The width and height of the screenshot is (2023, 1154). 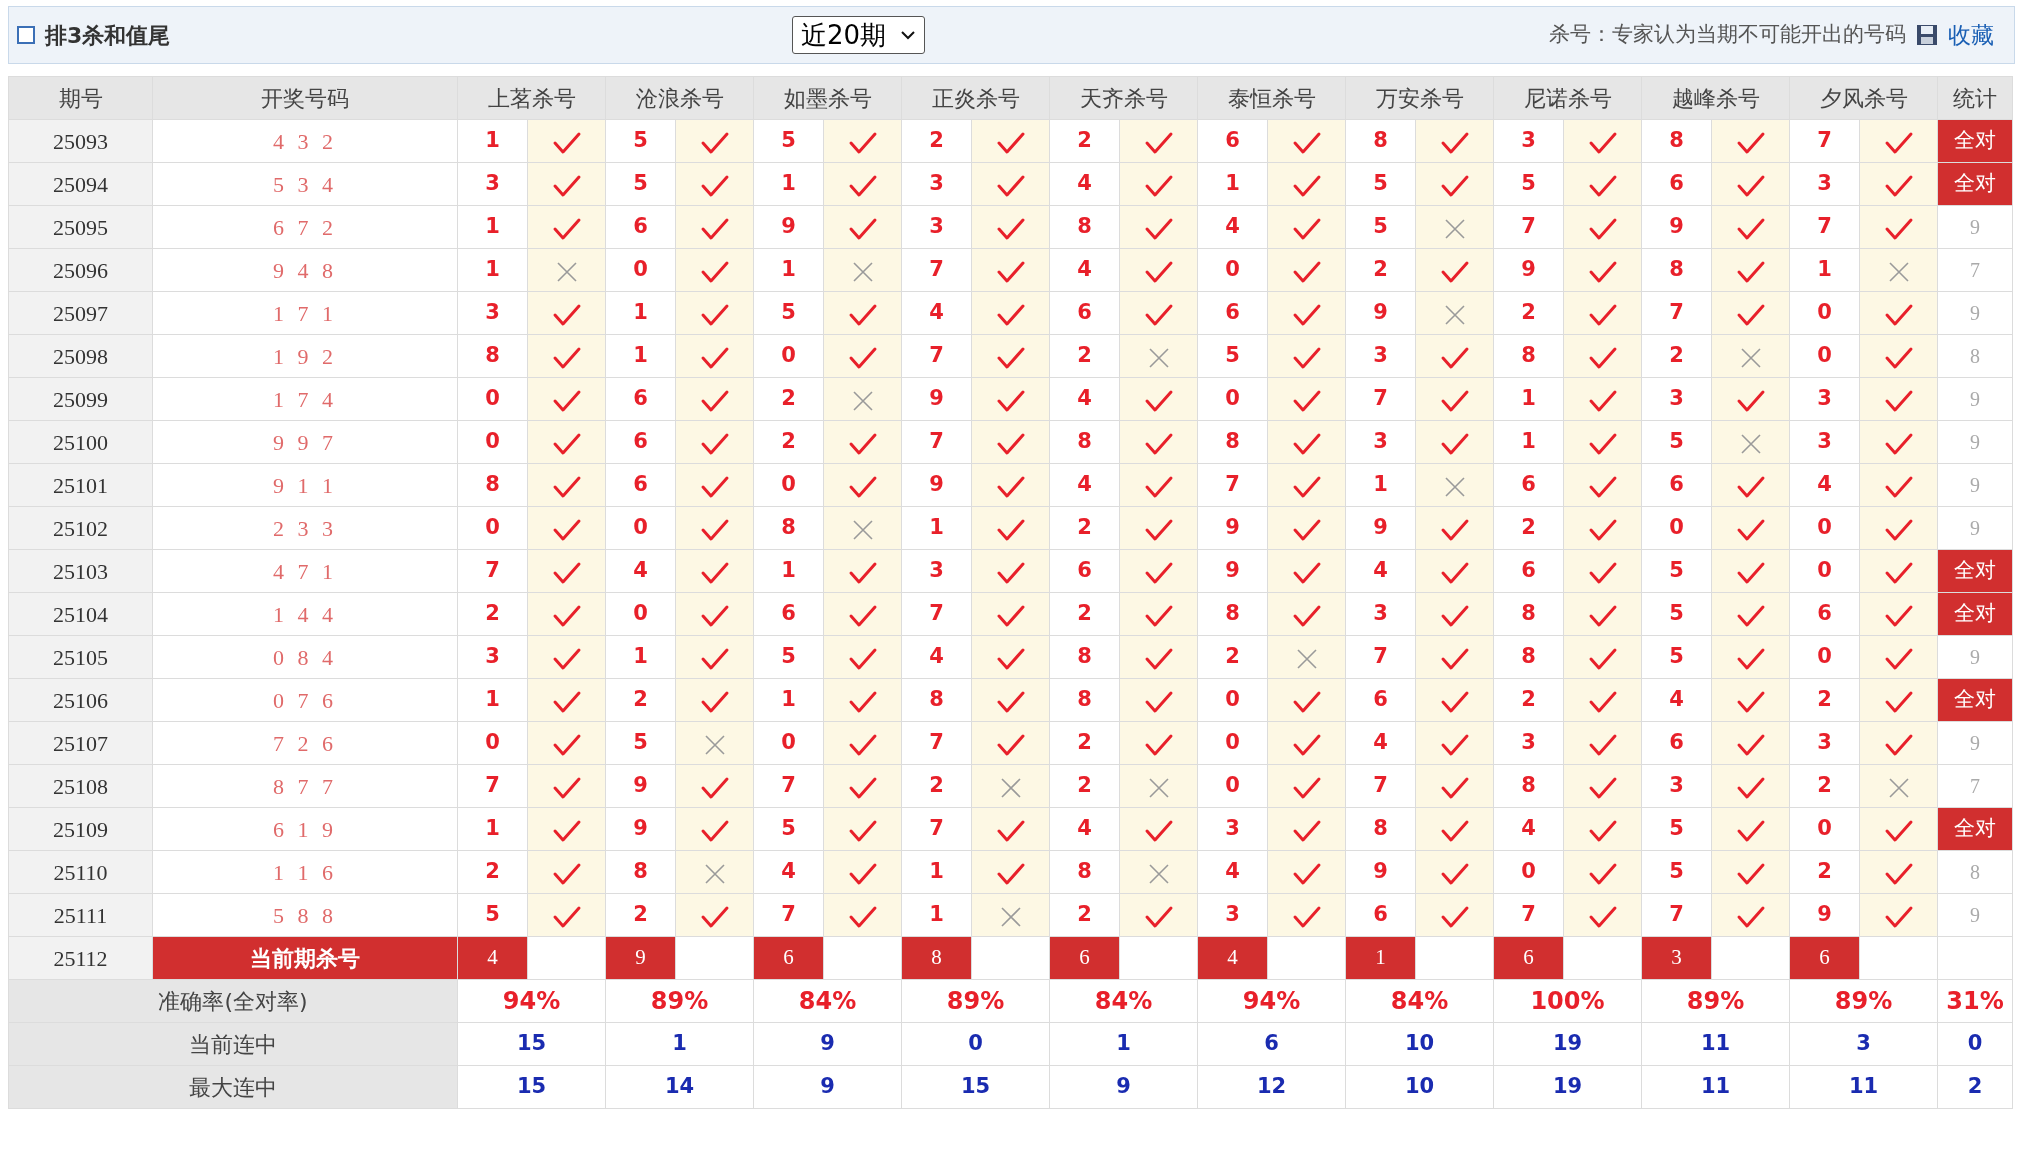 What do you see at coordinates (640, 958) in the screenshot?
I see `current-kill-number: 9` at bounding box center [640, 958].